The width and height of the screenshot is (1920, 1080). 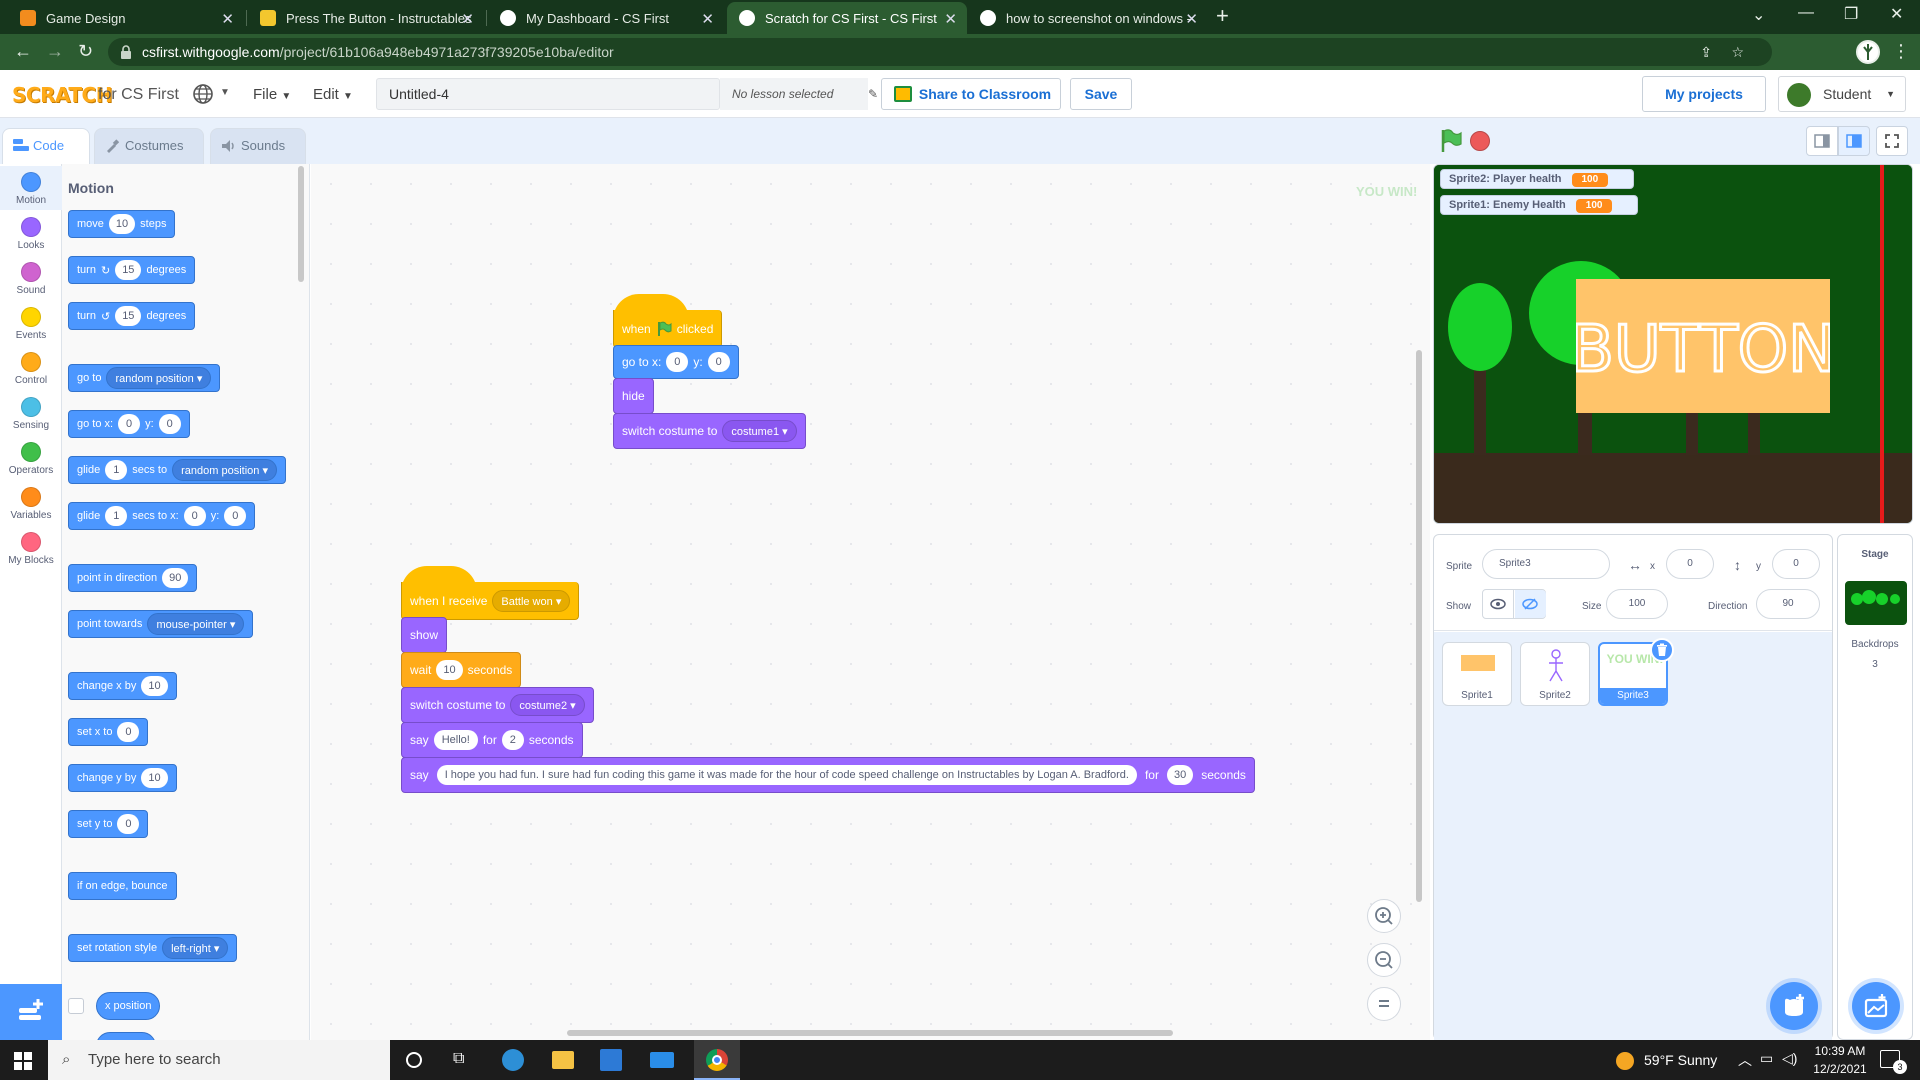 I want to click on category-control: Control, so click(x=31, y=368).